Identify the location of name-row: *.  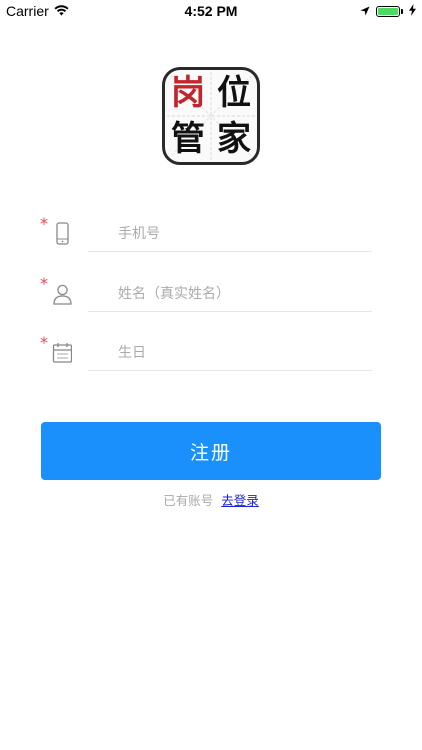
(206, 304).